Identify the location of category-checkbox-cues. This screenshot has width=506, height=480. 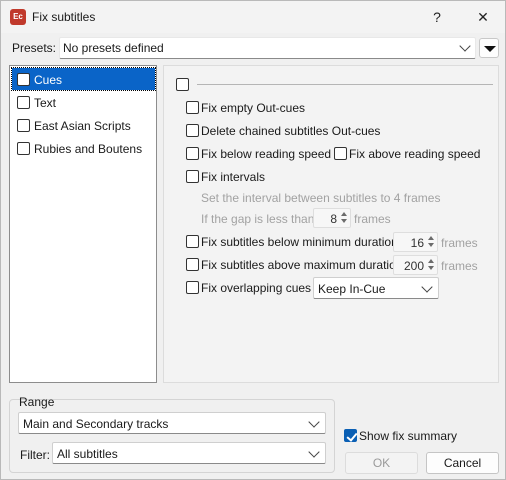
(23, 79).